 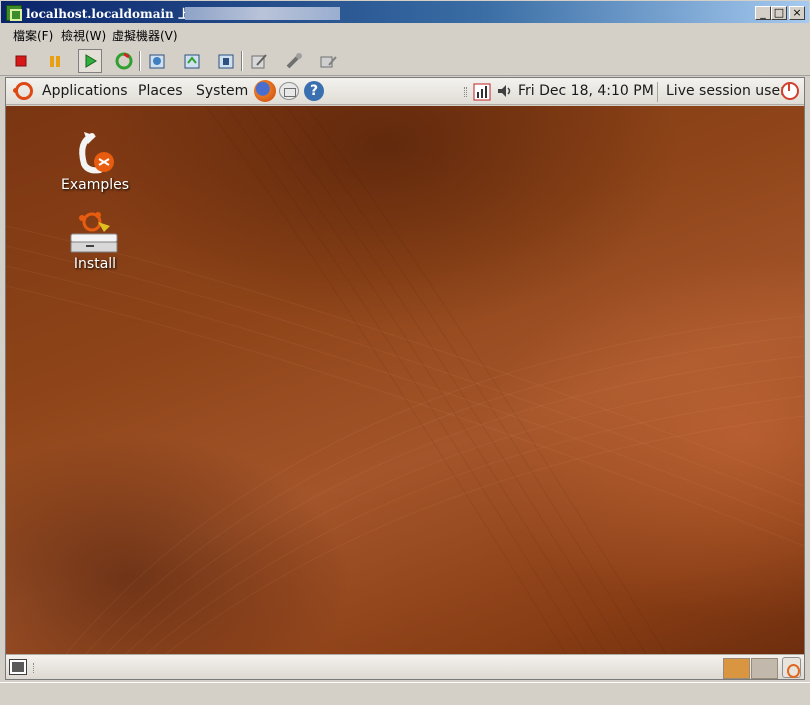 I want to click on power-icon, so click(x=790, y=91).